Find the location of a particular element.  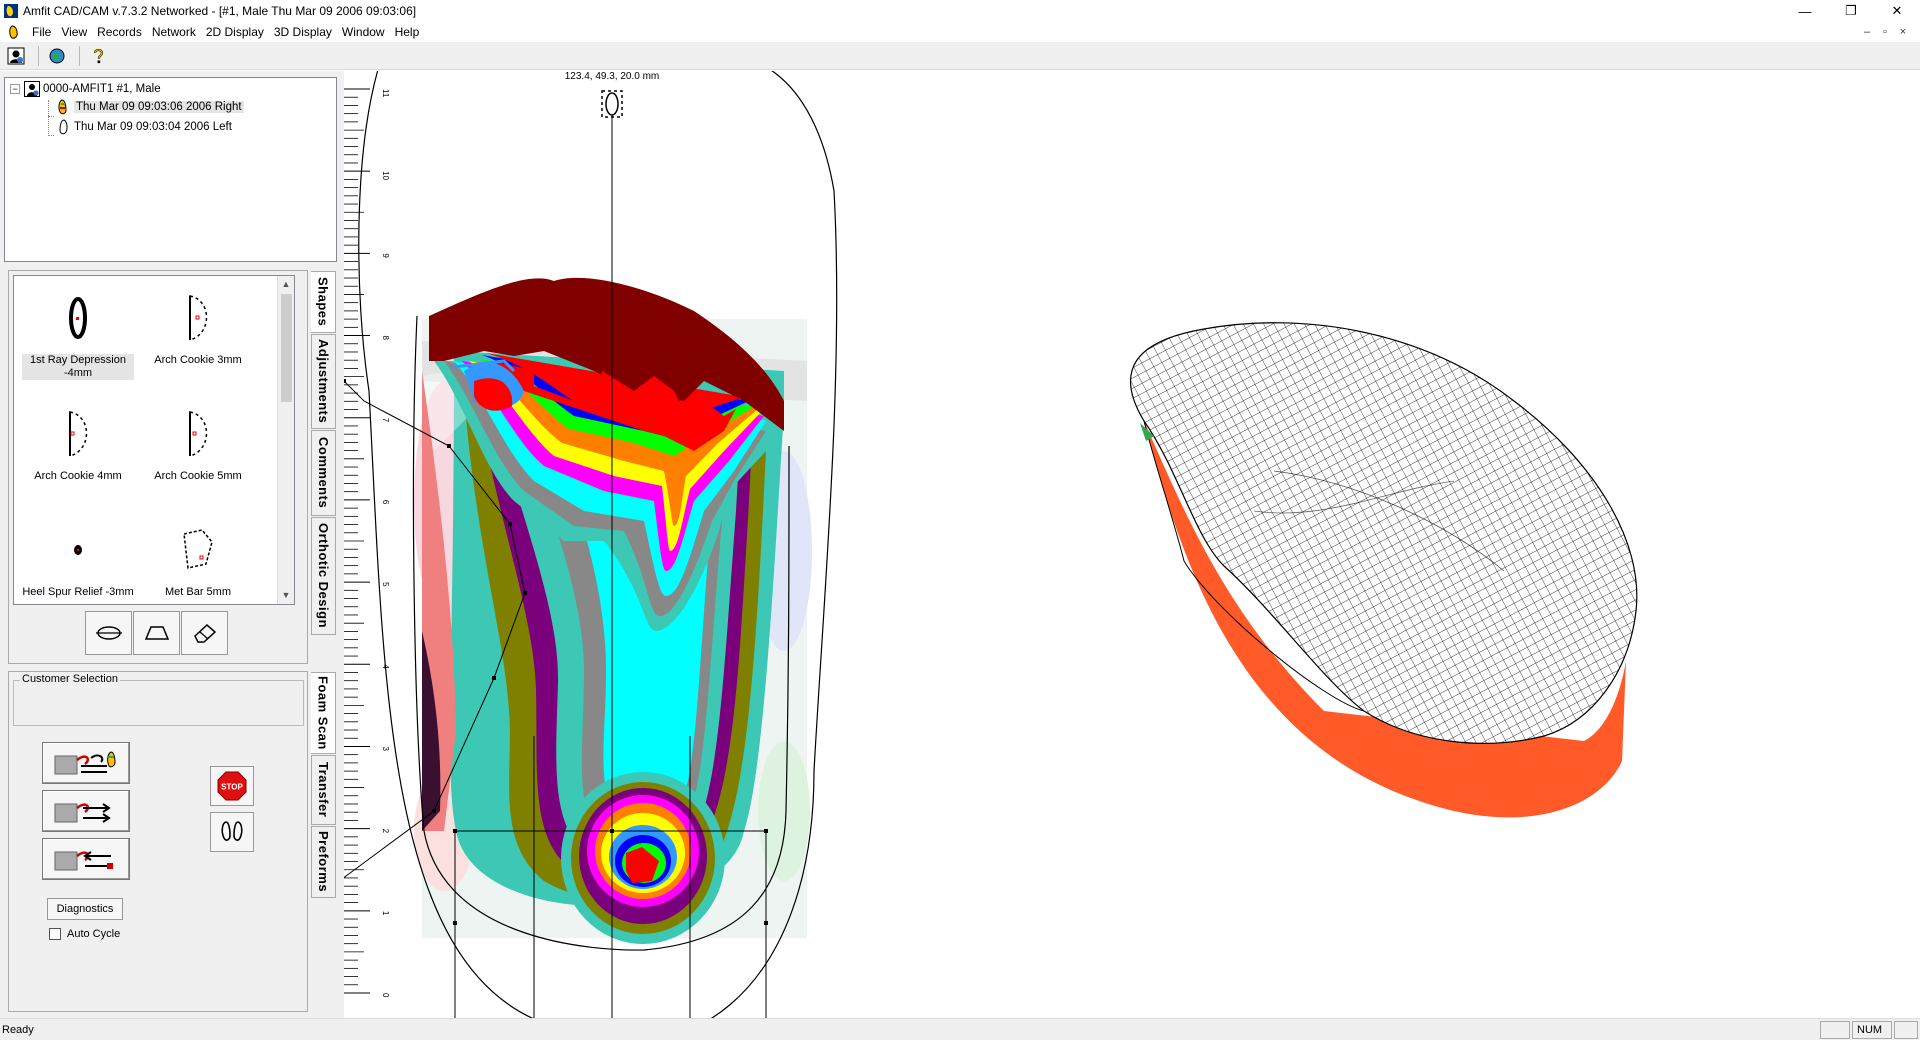

auto-cycle-checkbox: Auto Cycle is located at coordinates (84, 934).